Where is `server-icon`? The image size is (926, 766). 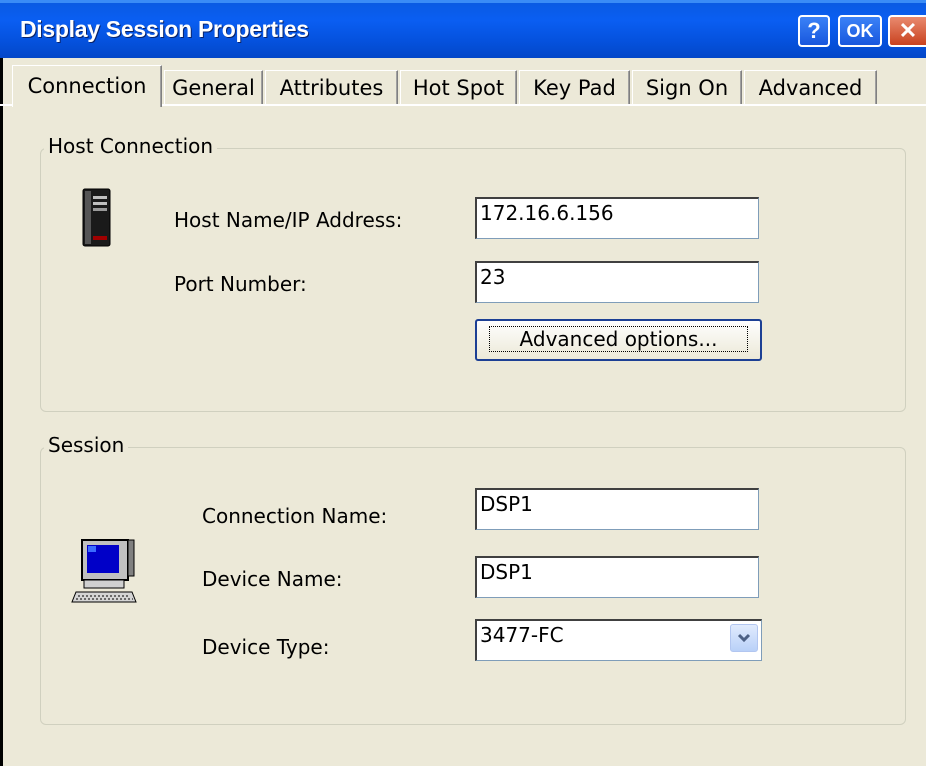
server-icon is located at coordinates (96, 217).